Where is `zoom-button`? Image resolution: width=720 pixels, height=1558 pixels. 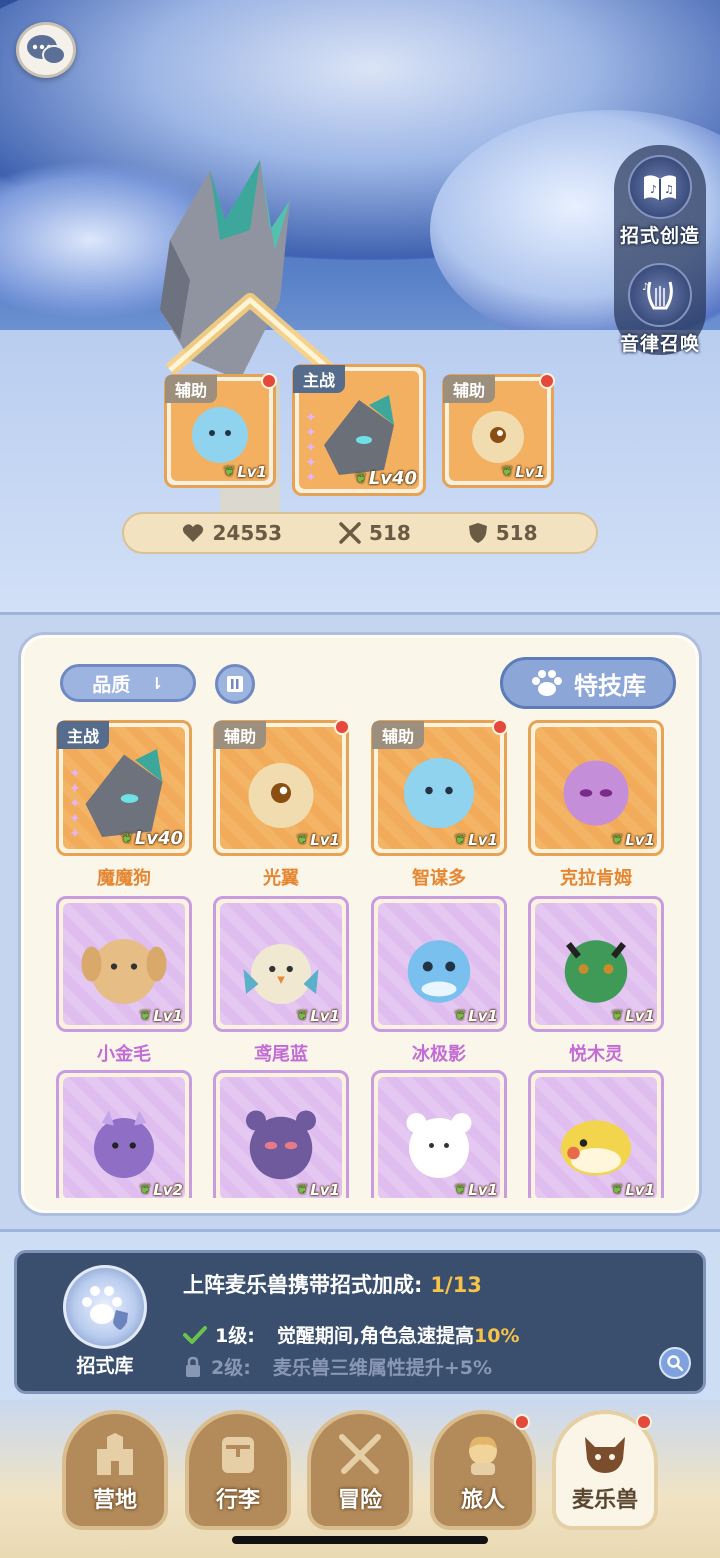
zoom-button is located at coordinates (675, 1363).